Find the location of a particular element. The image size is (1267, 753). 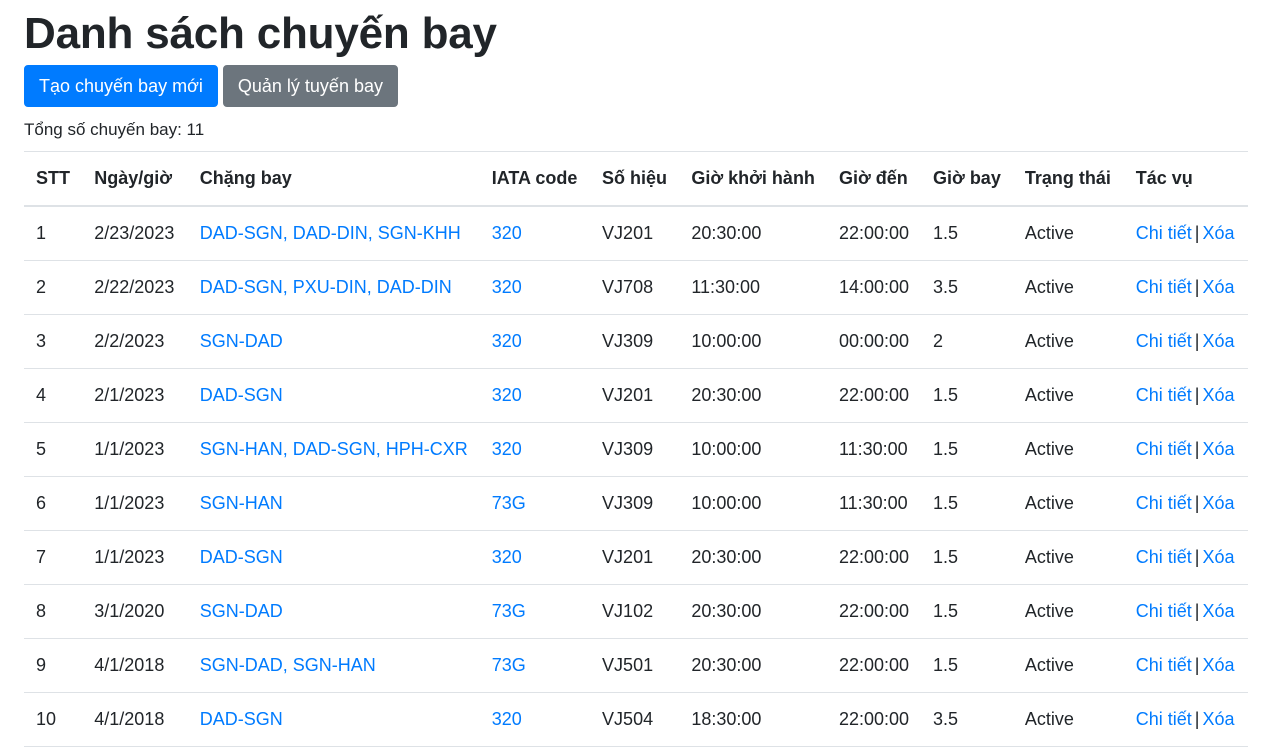

cell-route: SGN-HAN, DAD-SGN, HPH-CXR is located at coordinates (333, 449).